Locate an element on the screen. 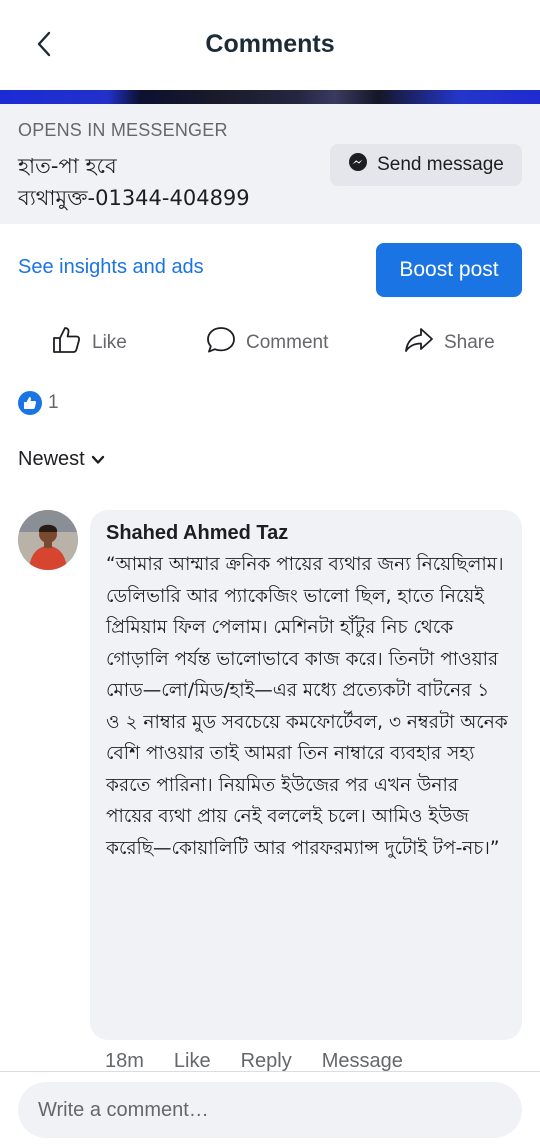  comment-label: Comment is located at coordinates (287, 342).